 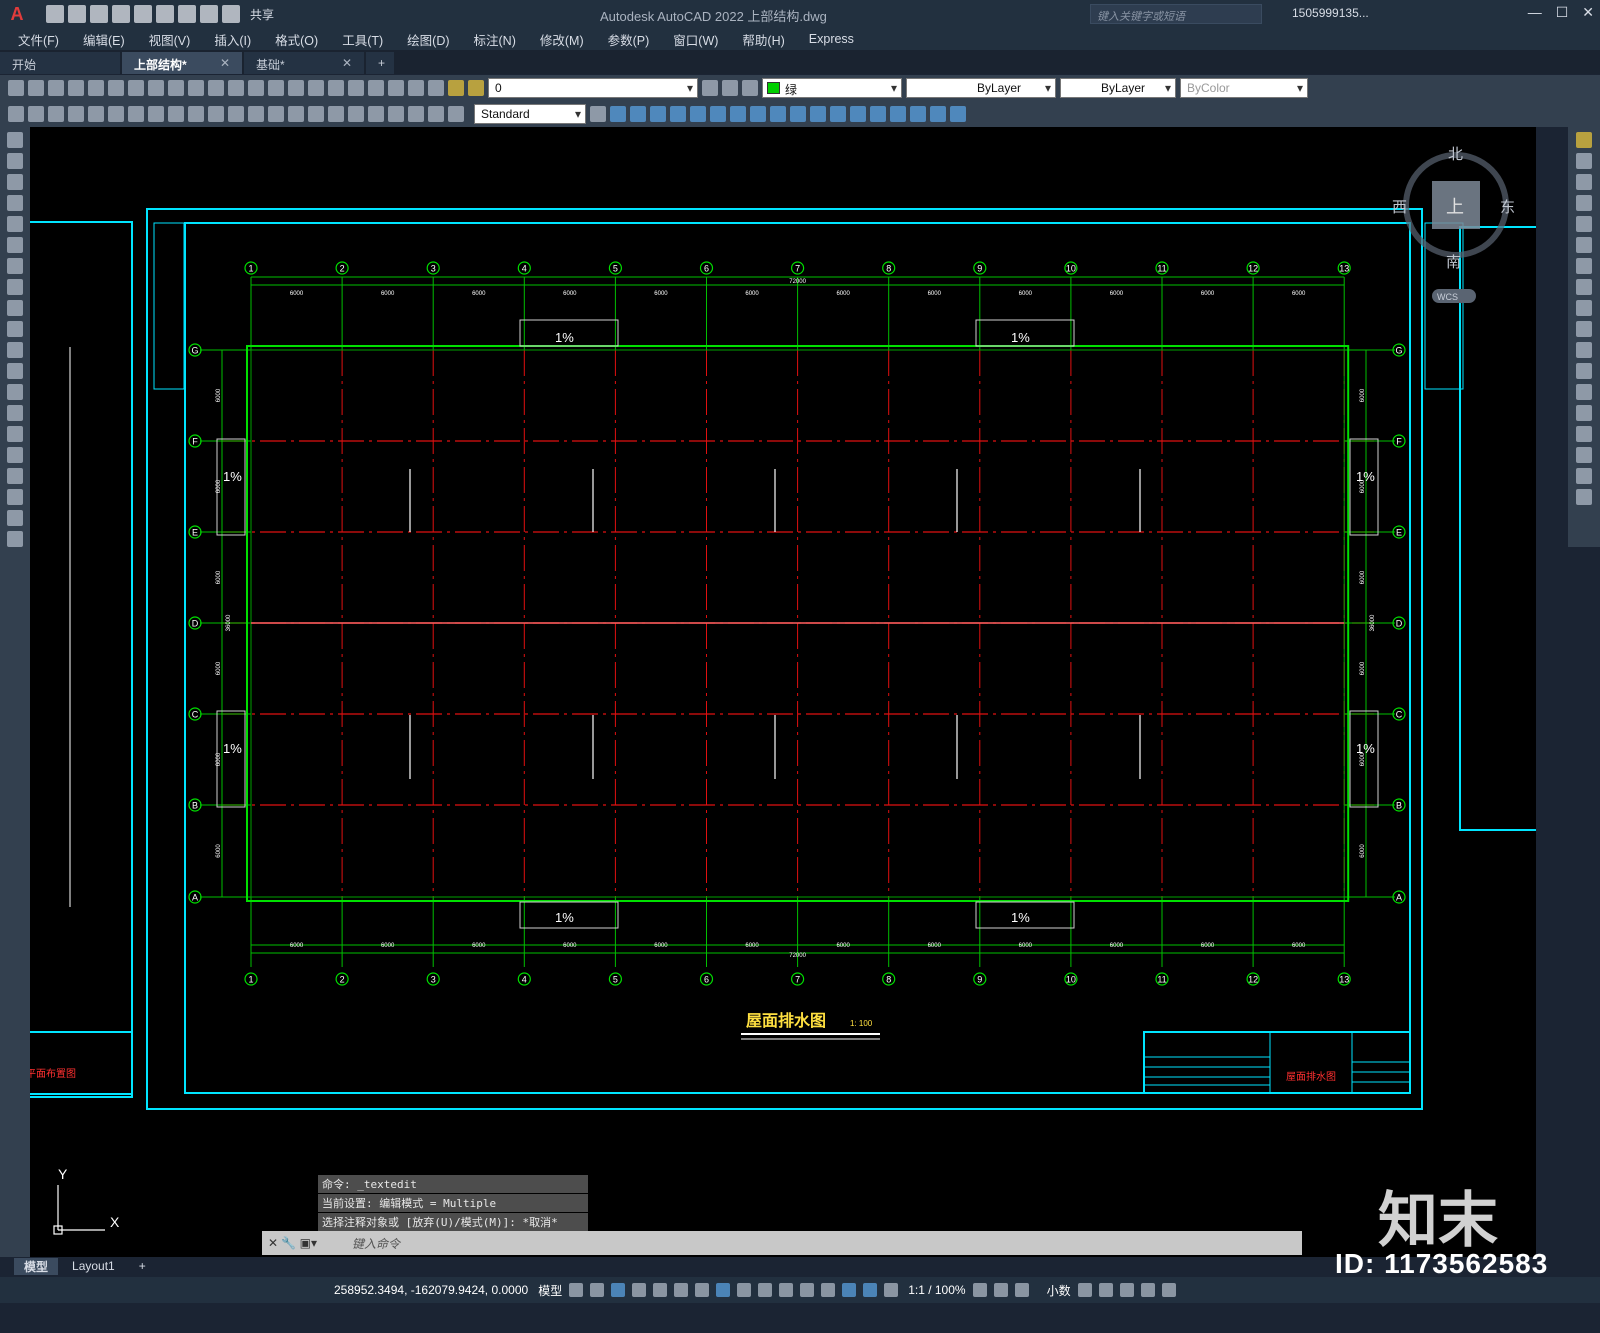 What do you see at coordinates (476, 88) in the screenshot?
I see `layer-sun-icon` at bounding box center [476, 88].